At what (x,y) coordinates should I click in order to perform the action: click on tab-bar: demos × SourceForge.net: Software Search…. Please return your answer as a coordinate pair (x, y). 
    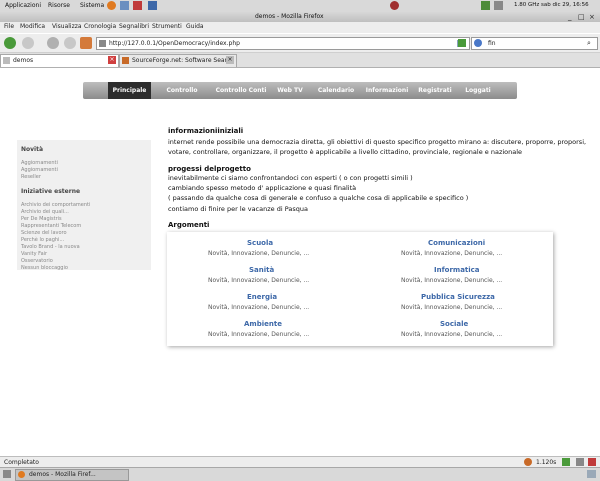
    Looking at the image, I should click on (300, 60).